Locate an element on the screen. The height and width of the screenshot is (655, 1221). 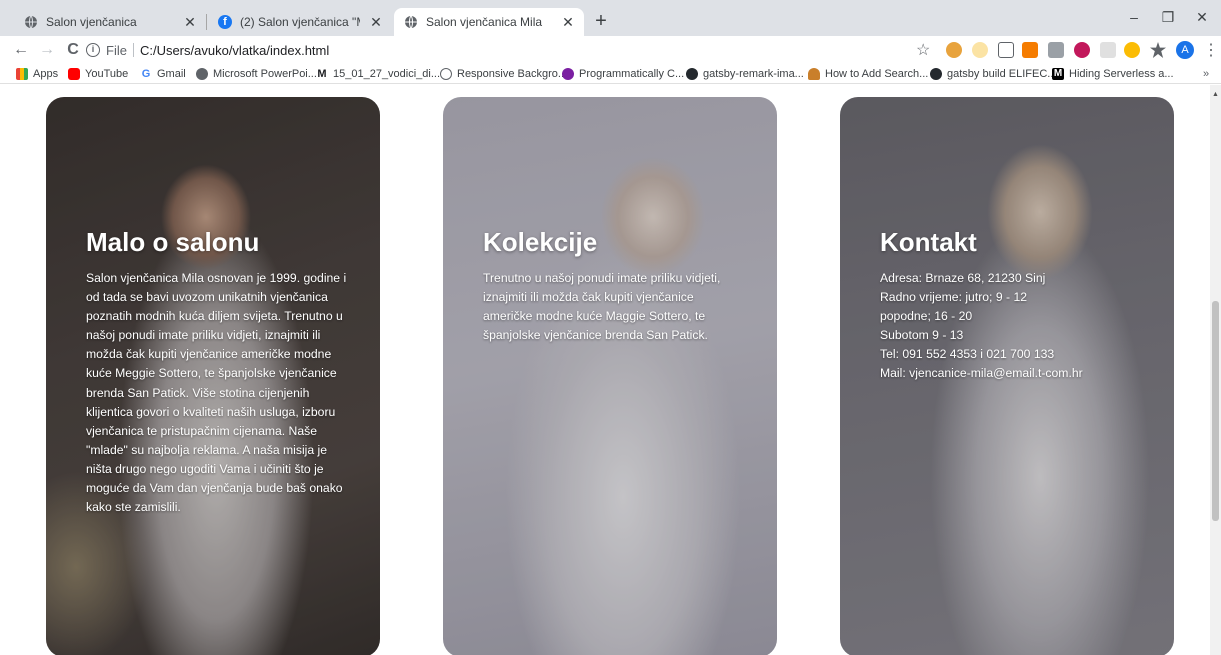
google-icon: G is located at coordinates (146, 74).